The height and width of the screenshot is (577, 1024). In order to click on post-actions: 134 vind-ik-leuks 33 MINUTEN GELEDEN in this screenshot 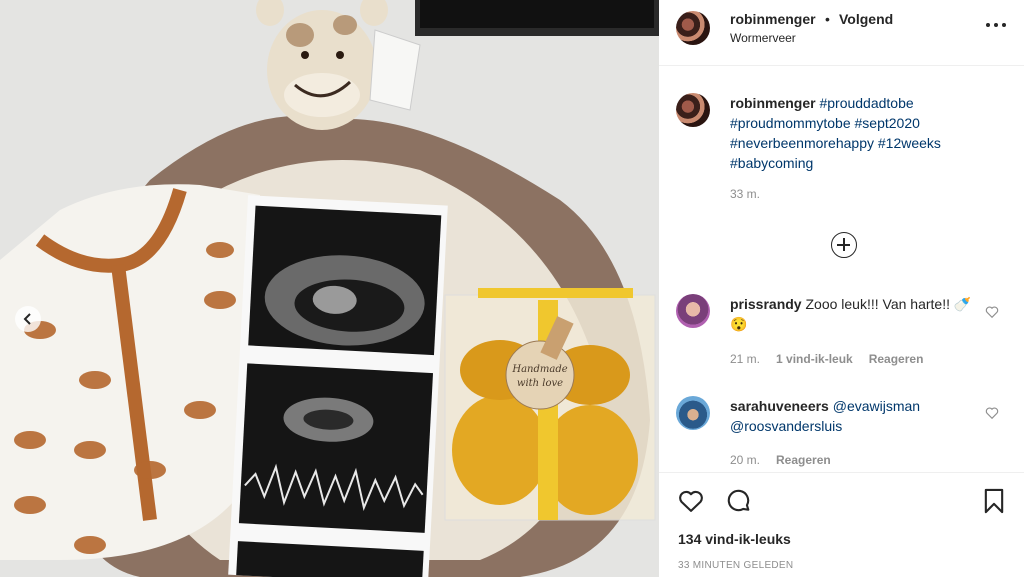, I will do `click(841, 524)`.